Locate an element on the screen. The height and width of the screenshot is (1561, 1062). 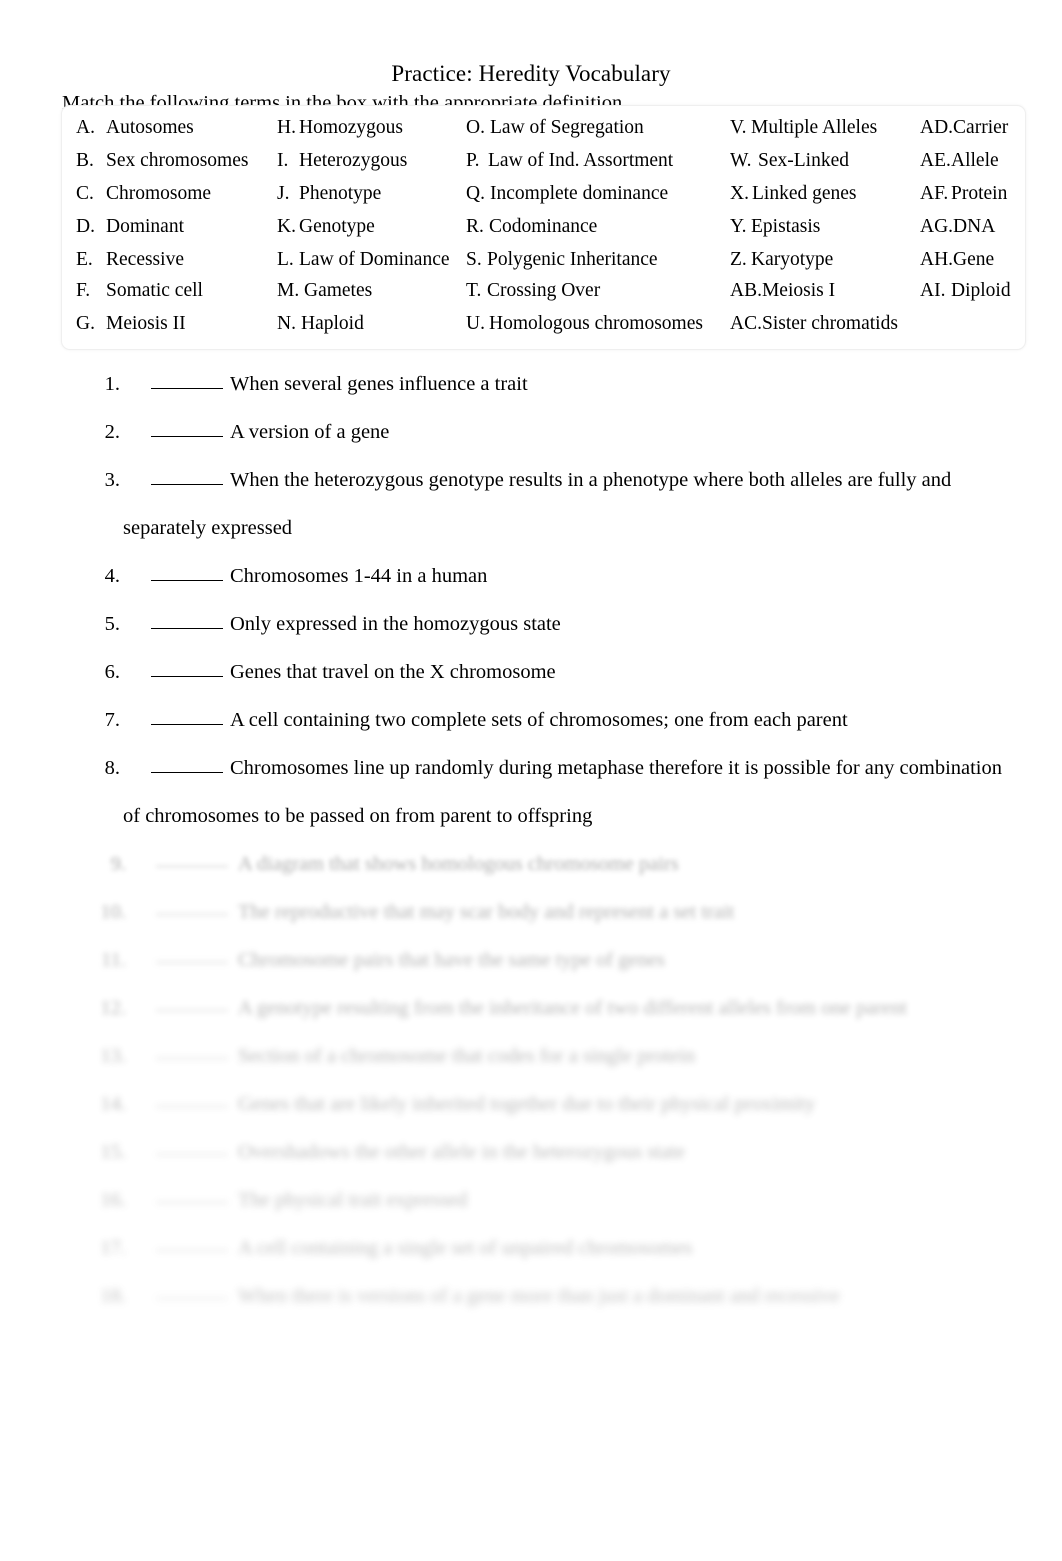
term-AH: AH.Gene is located at coordinates (957, 260).